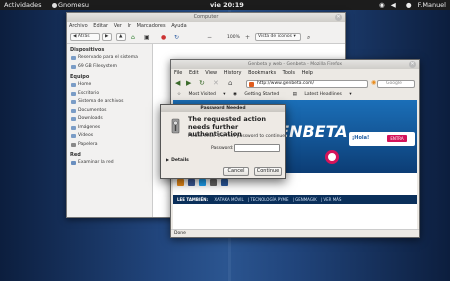  What do you see at coordinates (373, 82) in the screenshot?
I see `rss-icon: ◉` at bounding box center [373, 82].